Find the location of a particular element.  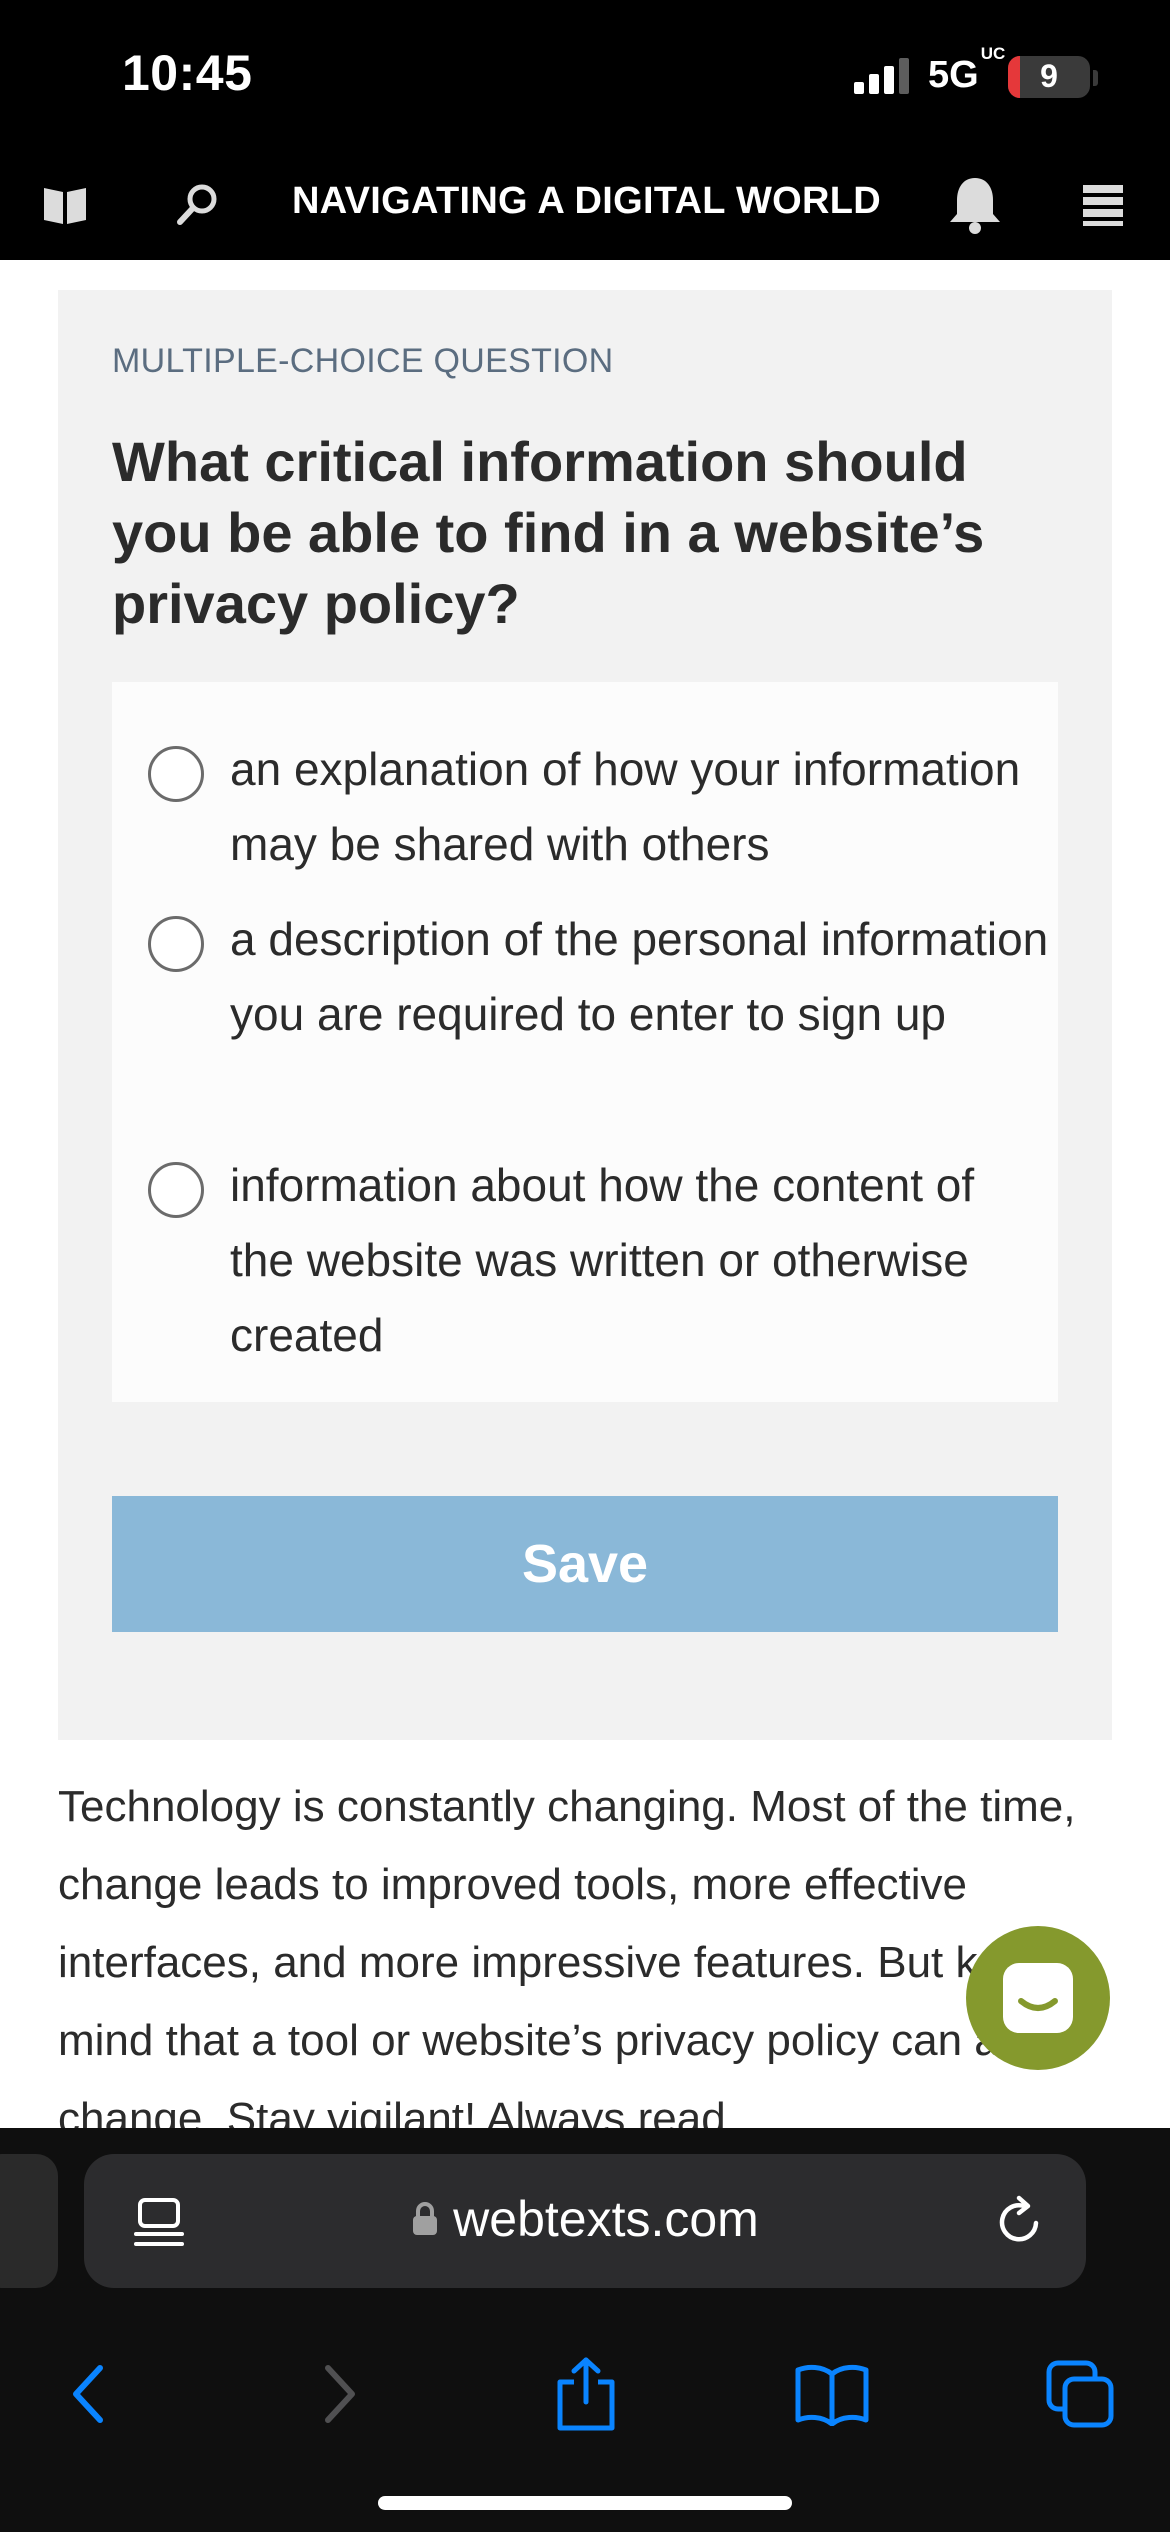

chat-icon is located at coordinates (1038, 1998).